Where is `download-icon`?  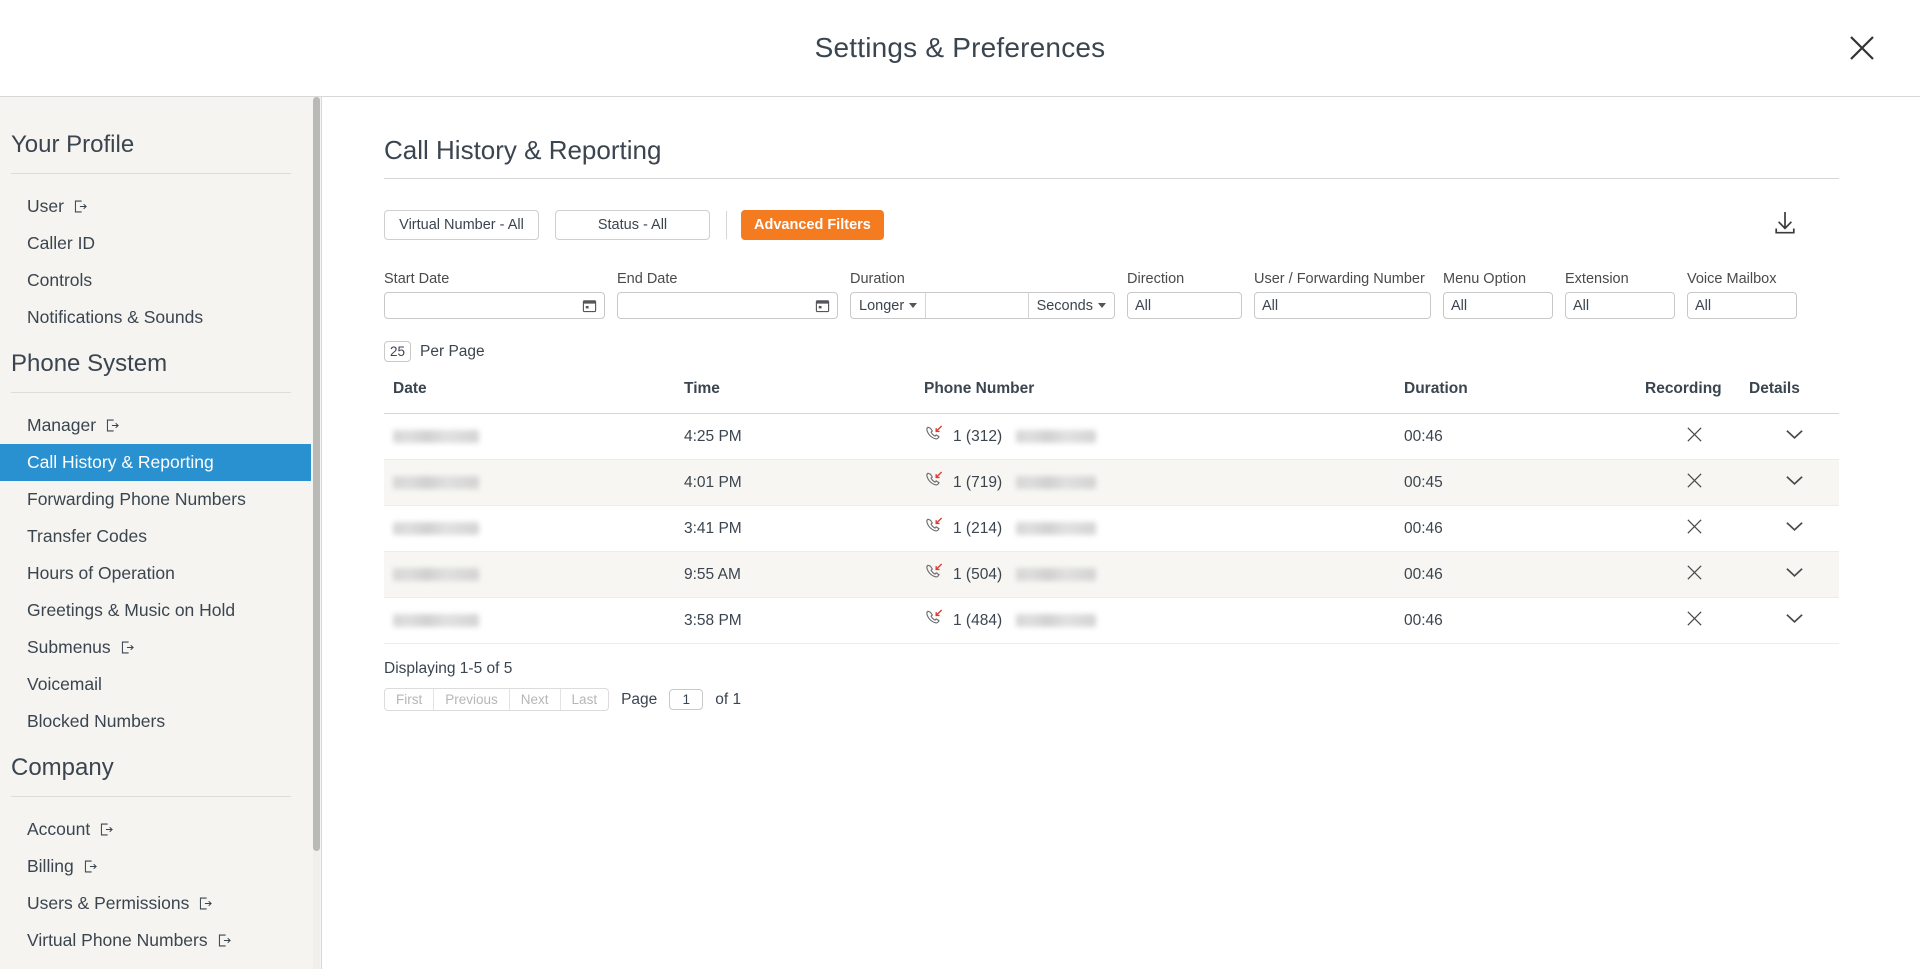 download-icon is located at coordinates (1785, 225).